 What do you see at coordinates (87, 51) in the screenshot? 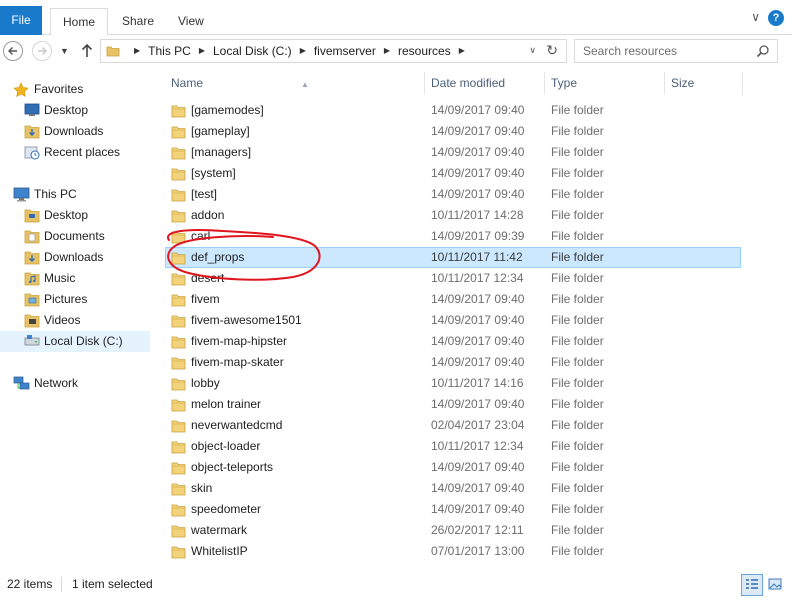
I see `up-button` at bounding box center [87, 51].